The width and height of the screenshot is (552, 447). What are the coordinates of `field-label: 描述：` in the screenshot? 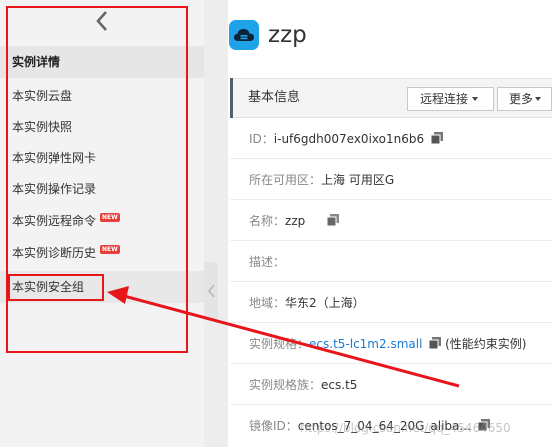 It's located at (267, 262).